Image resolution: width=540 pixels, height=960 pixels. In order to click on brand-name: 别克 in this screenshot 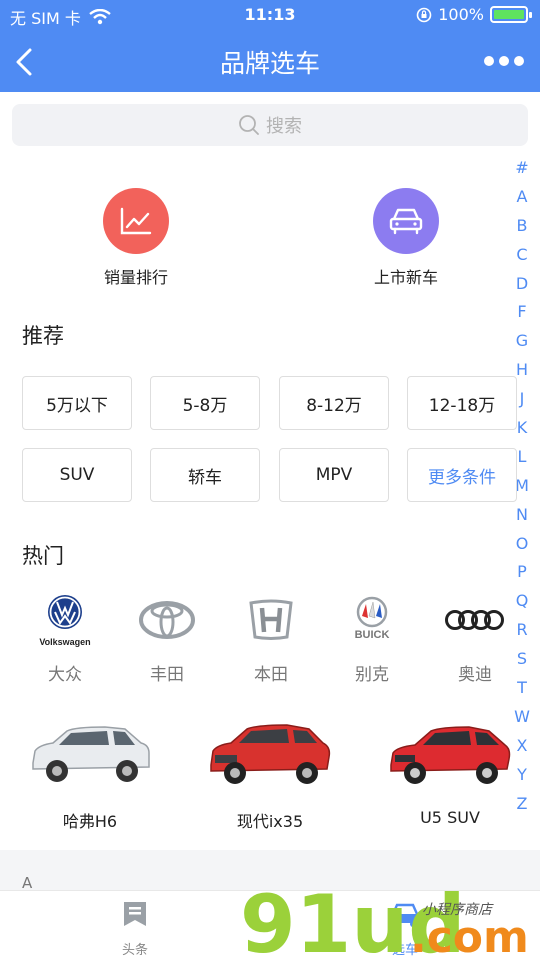, I will do `click(372, 675)`.